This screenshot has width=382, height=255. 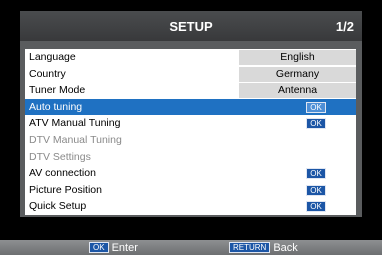 What do you see at coordinates (297, 91) in the screenshot?
I see `tuner-mode-value: Antenna` at bounding box center [297, 91].